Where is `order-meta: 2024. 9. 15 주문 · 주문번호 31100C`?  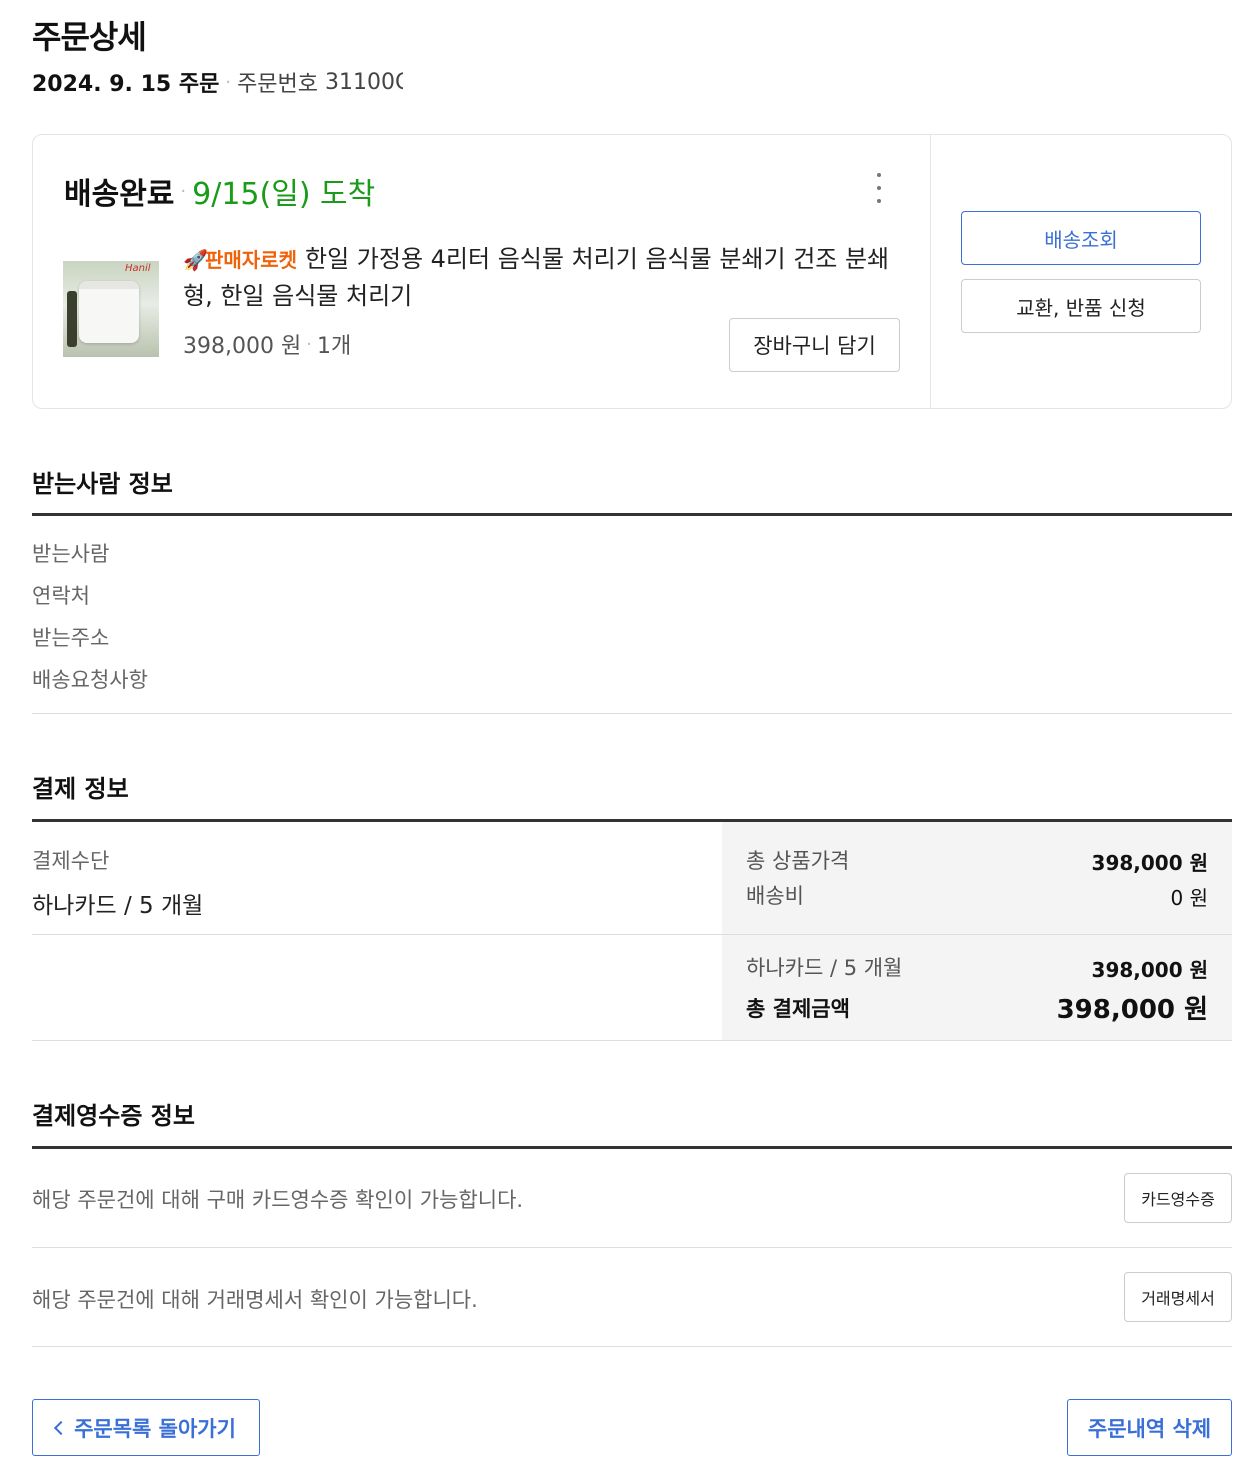
order-meta: 2024. 9. 15 주문 · 주문번호 31100C is located at coordinates (217, 82).